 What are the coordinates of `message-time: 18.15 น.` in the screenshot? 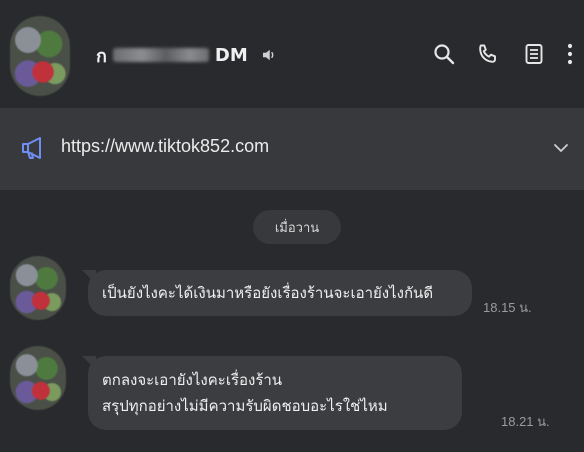 It's located at (507, 307).